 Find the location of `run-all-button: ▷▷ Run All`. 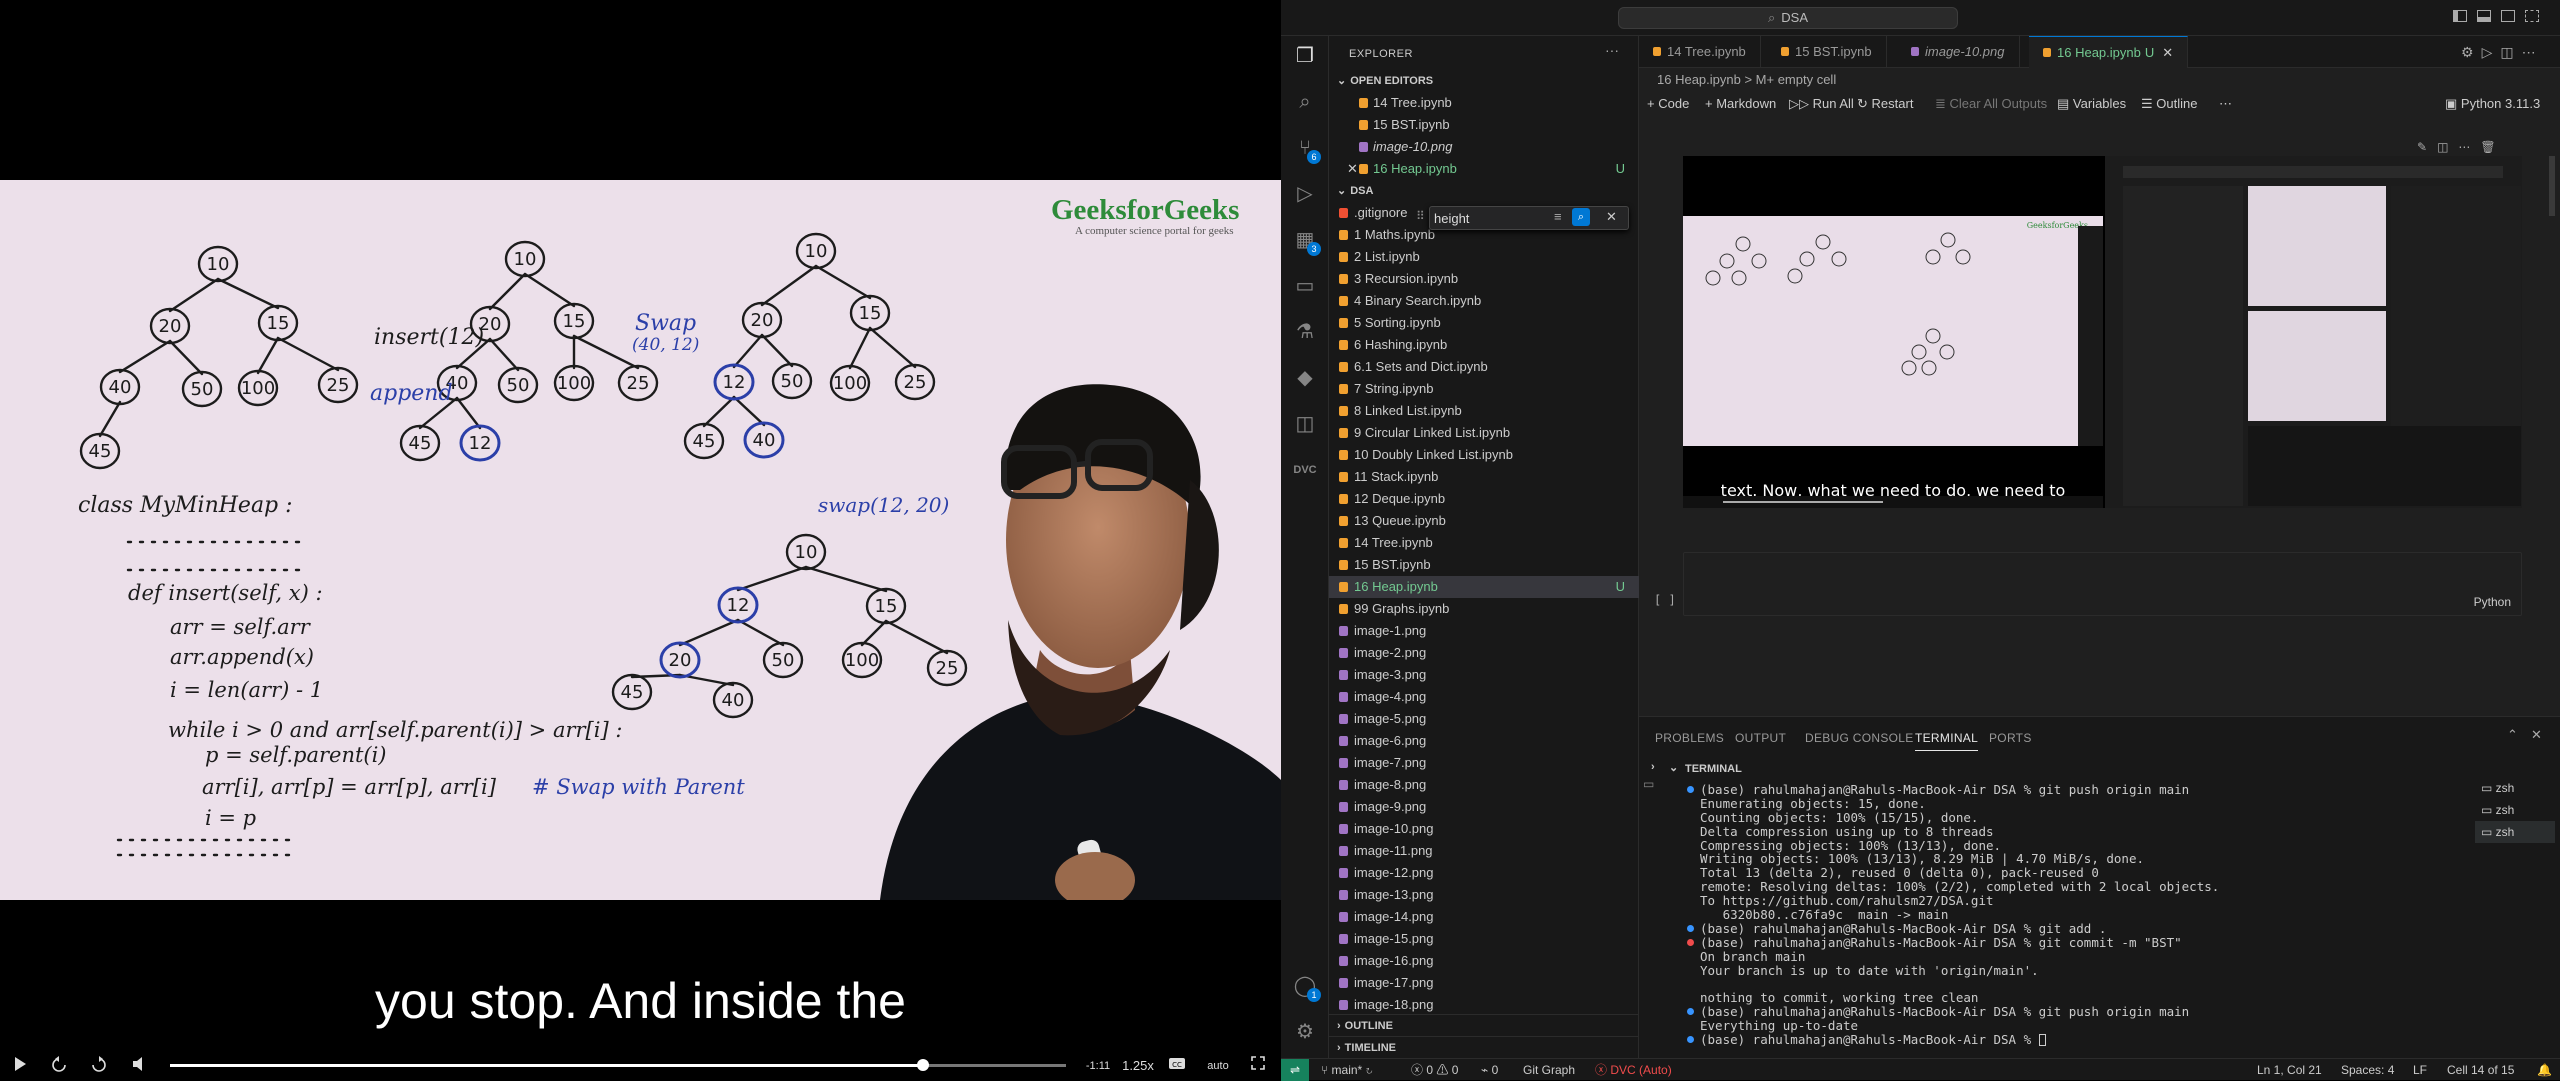

run-all-button: ▷▷ Run All is located at coordinates (1821, 104).